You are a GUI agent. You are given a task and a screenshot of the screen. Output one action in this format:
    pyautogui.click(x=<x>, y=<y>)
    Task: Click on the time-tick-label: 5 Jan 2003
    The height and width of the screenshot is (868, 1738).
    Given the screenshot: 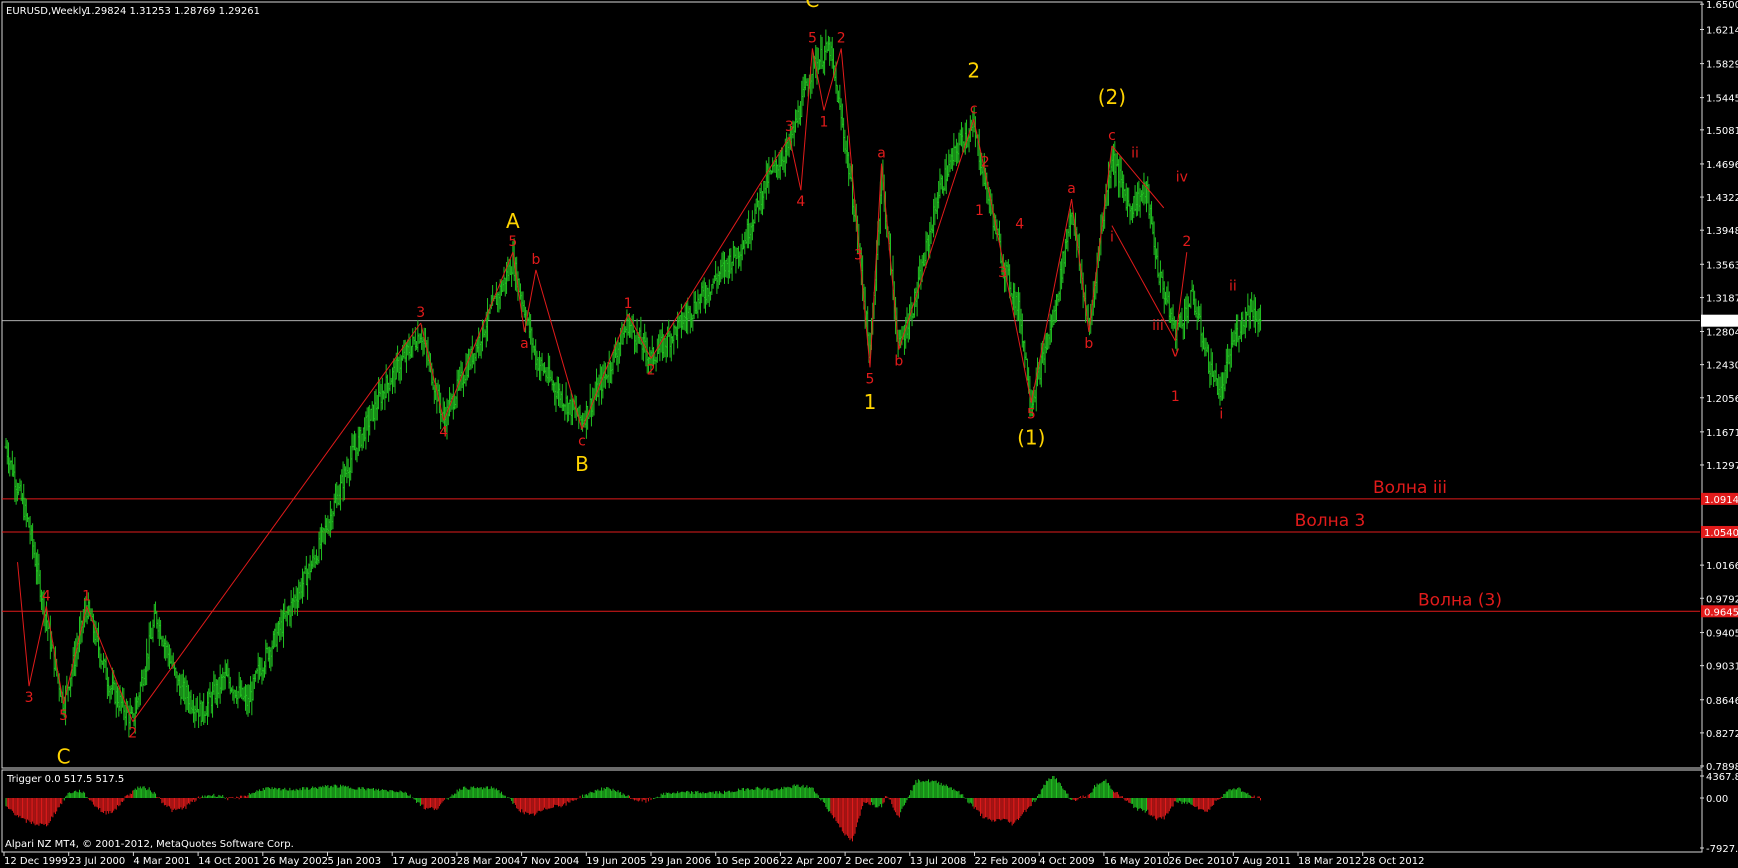 What is the action you would take?
    pyautogui.click(x=355, y=861)
    